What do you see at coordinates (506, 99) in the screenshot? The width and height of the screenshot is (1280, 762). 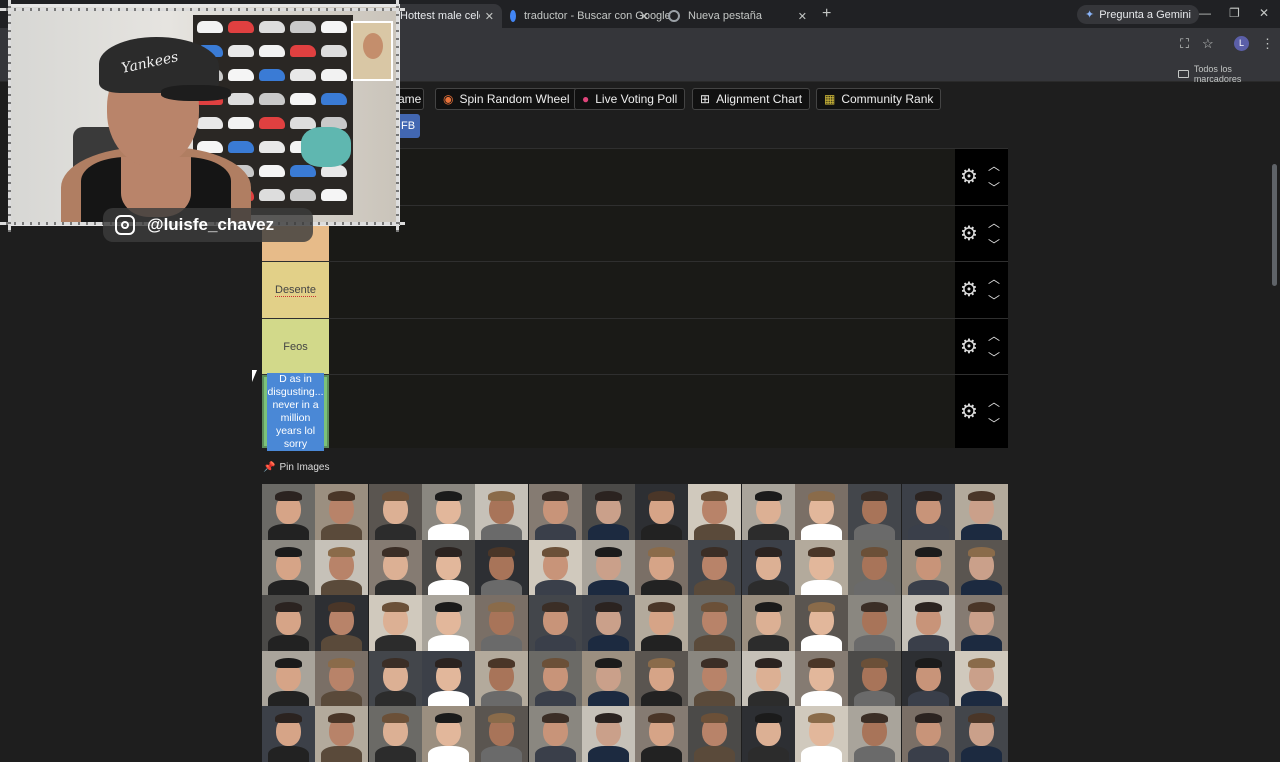 I see `spin-random-wheel-button: ◉ Spin Random Wheel` at bounding box center [506, 99].